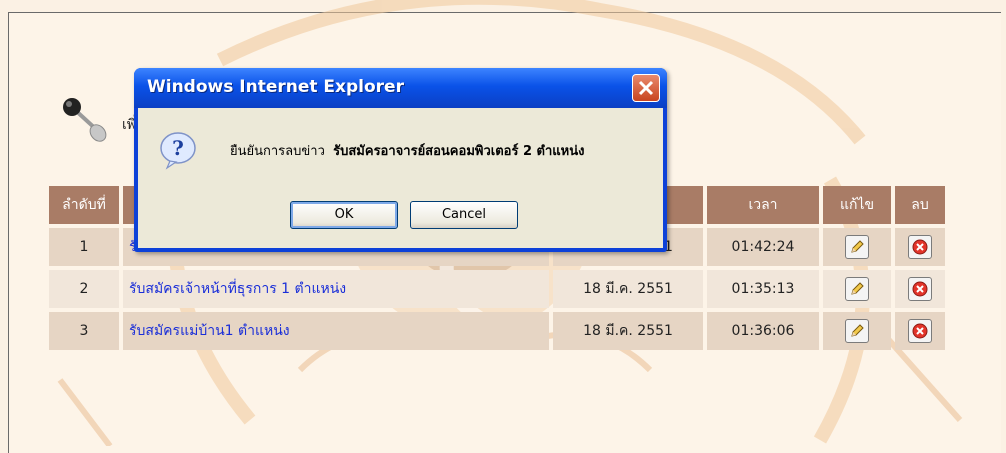 This screenshot has height=453, width=1006. What do you see at coordinates (85, 120) in the screenshot?
I see `pin-icon` at bounding box center [85, 120].